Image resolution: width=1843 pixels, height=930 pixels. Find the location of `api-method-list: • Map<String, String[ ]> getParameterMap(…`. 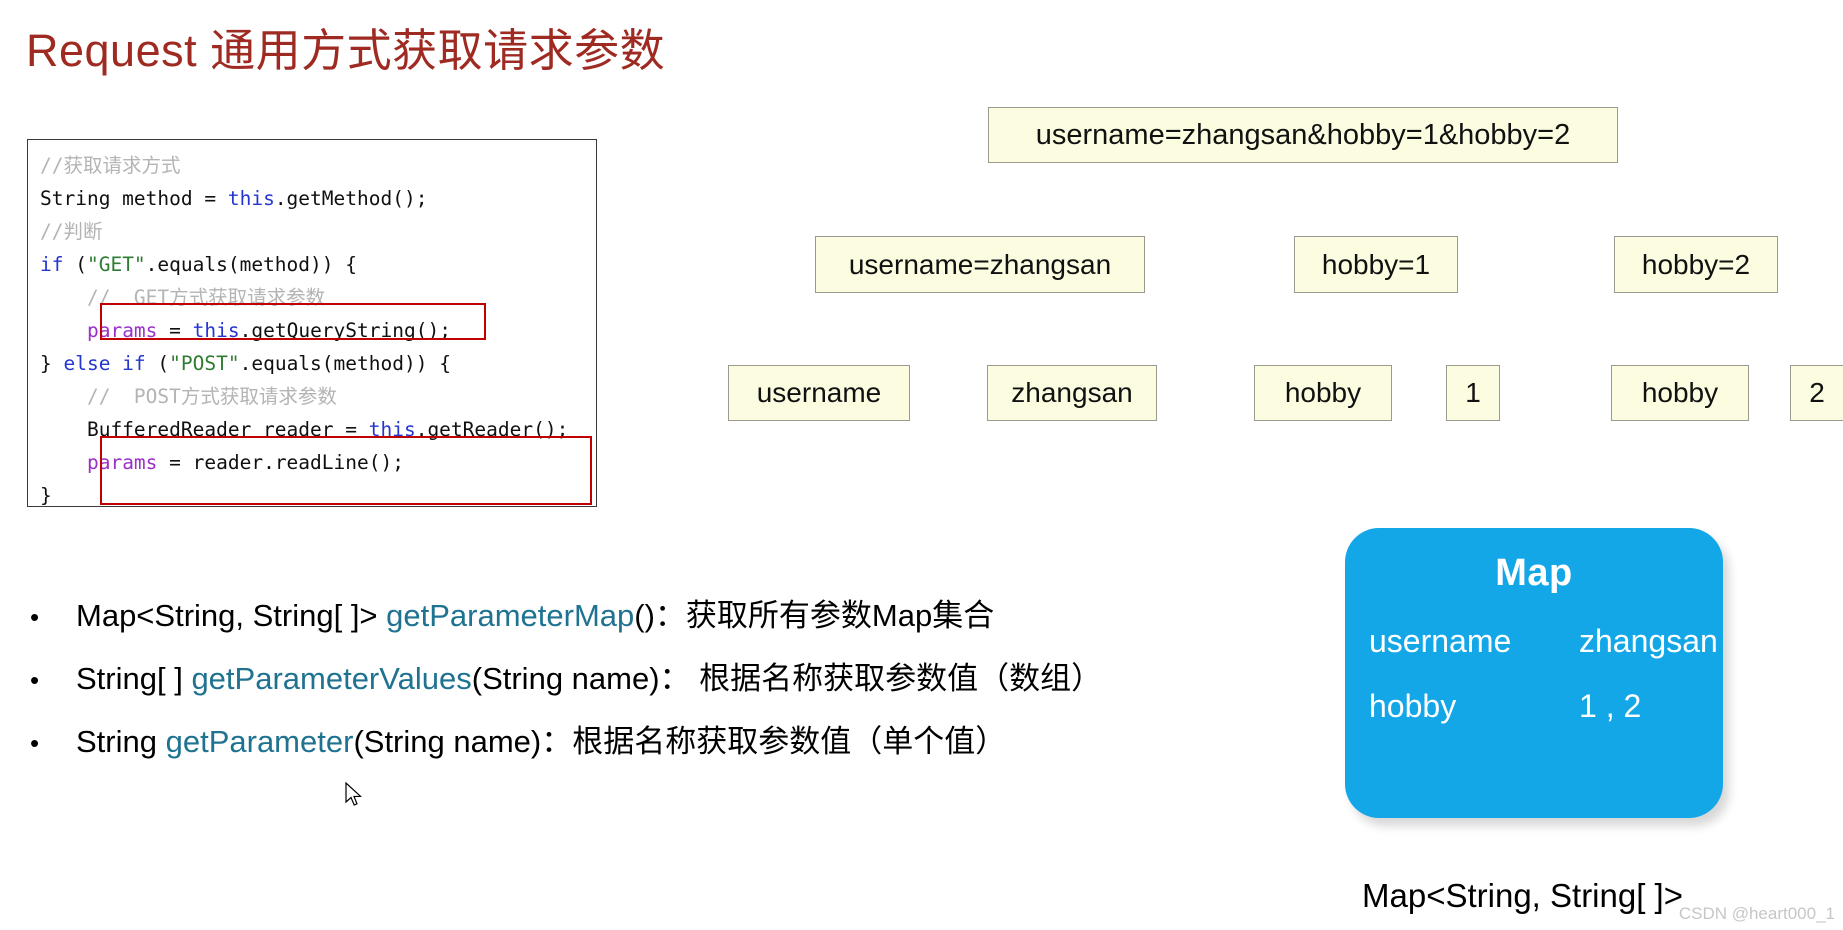

api-method-list: • Map<String, String[ ]> getParameterMap(… is located at coordinates (658, 690).